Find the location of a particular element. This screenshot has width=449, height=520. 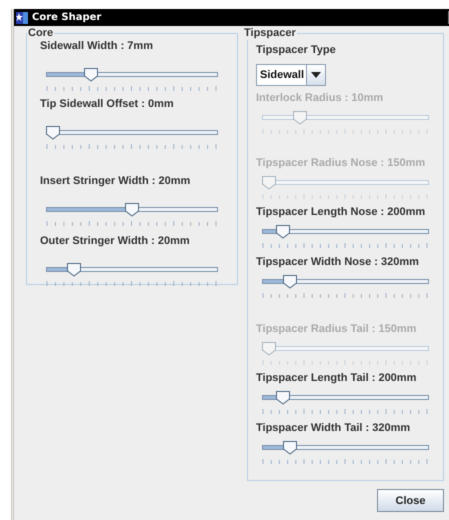

slider-label: Insert Stringer Width : 20mm is located at coordinates (115, 181).